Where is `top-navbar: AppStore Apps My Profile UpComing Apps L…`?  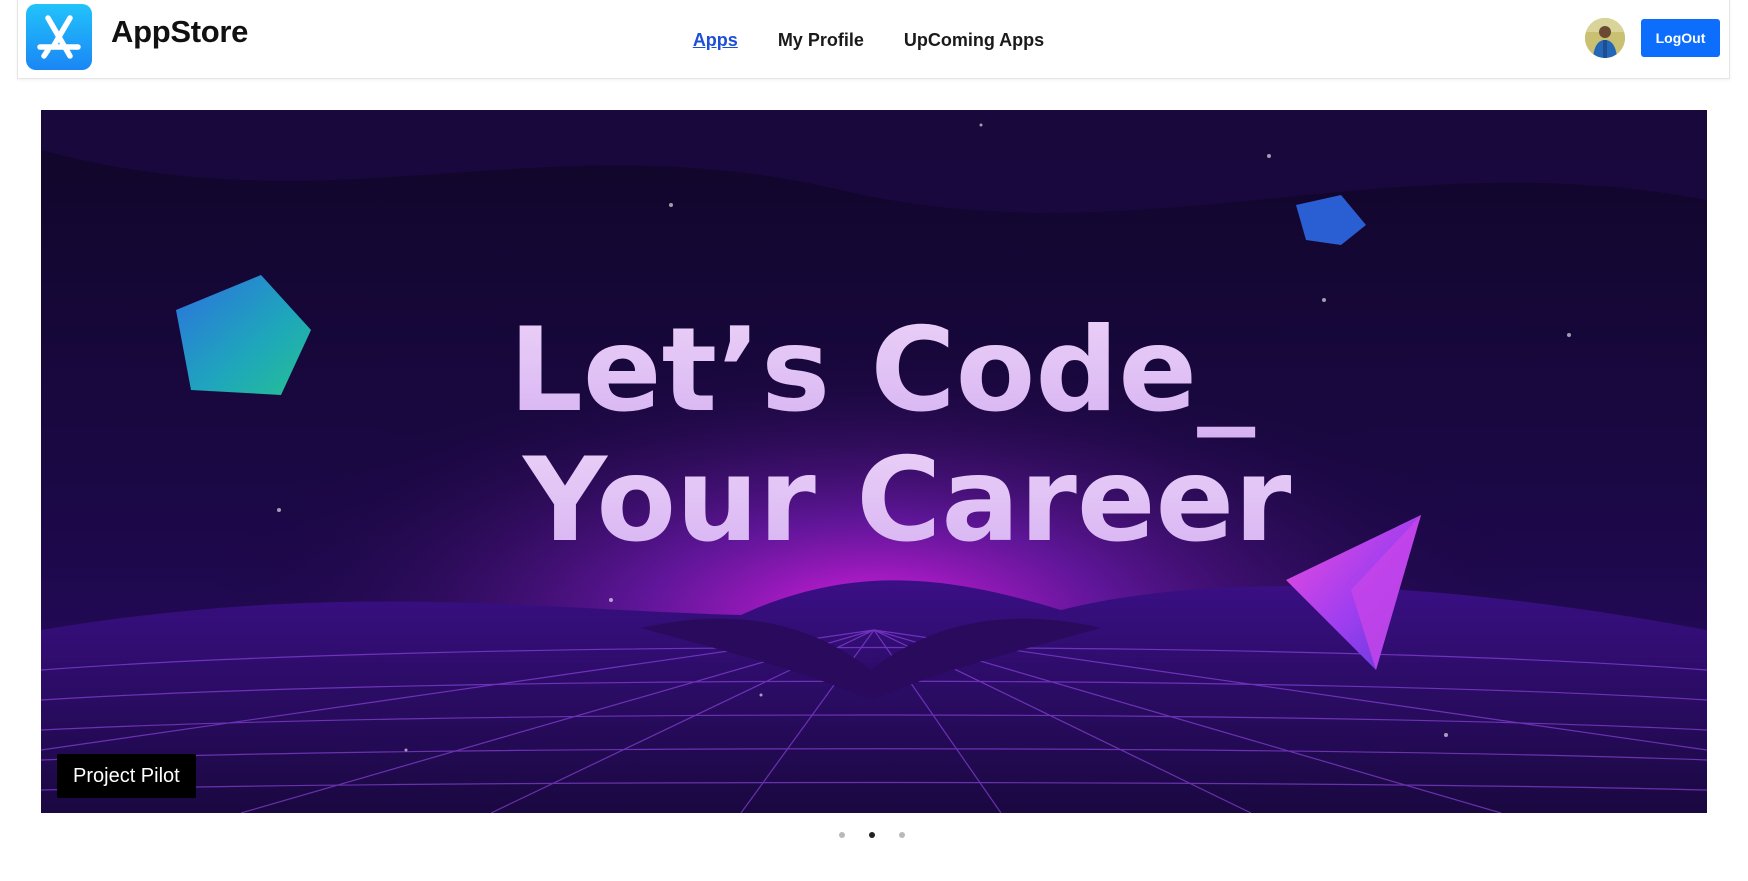 top-navbar: AppStore Apps My Profile UpComing Apps L… is located at coordinates (873, 39).